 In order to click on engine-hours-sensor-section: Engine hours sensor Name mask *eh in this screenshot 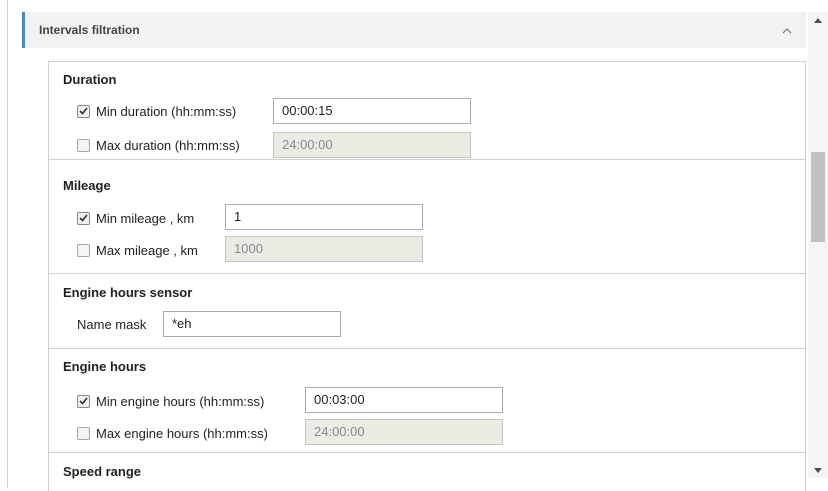, I will do `click(427, 311)`.